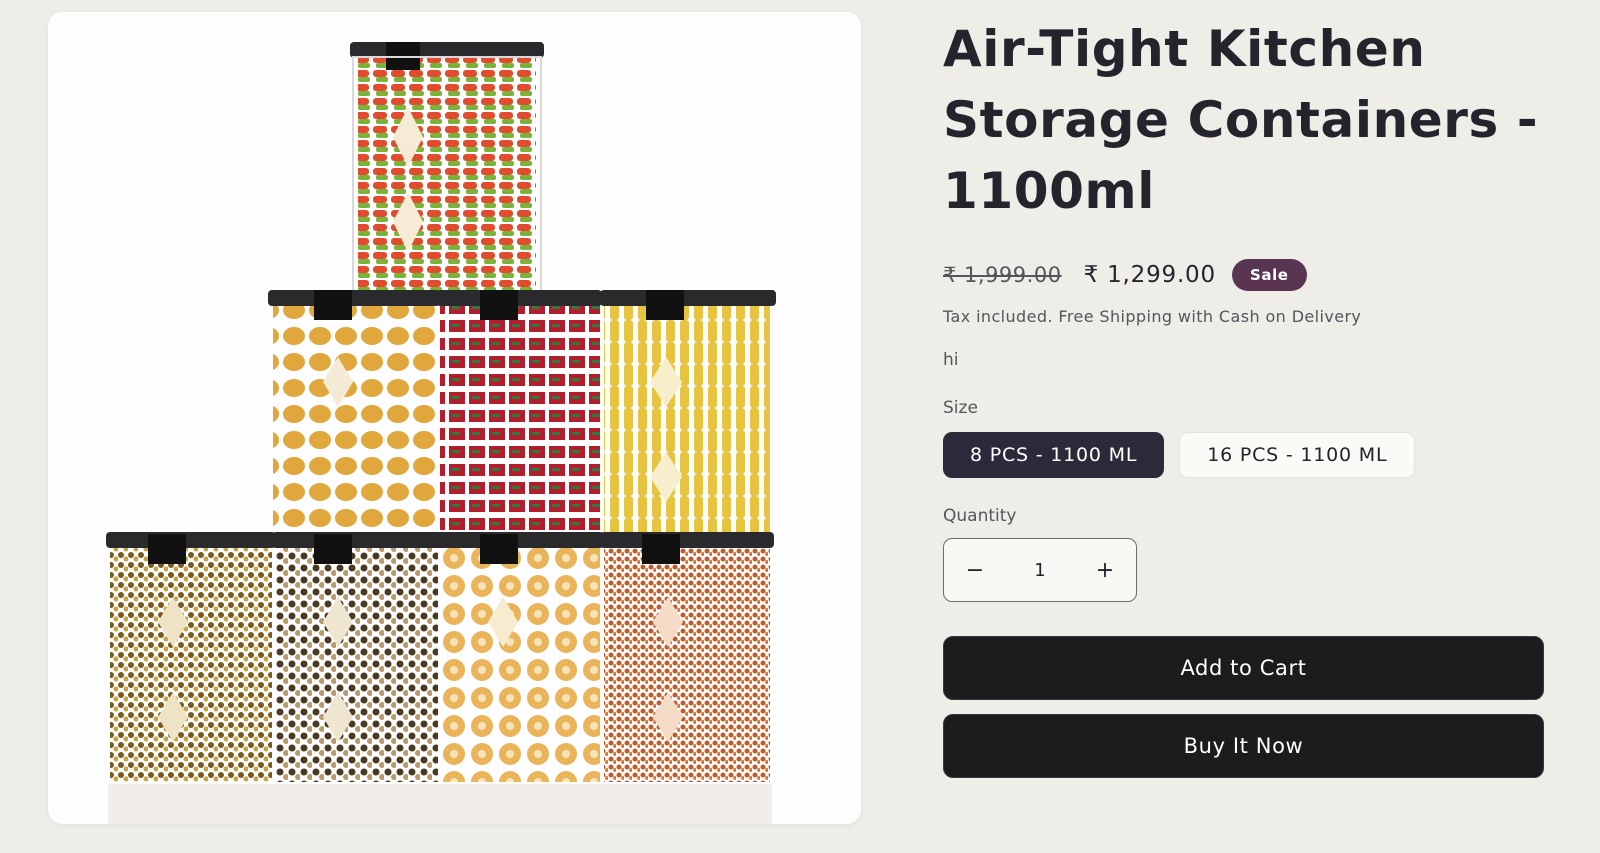 The image size is (1600, 853). I want to click on quantity-increase-button: +, so click(1105, 570).